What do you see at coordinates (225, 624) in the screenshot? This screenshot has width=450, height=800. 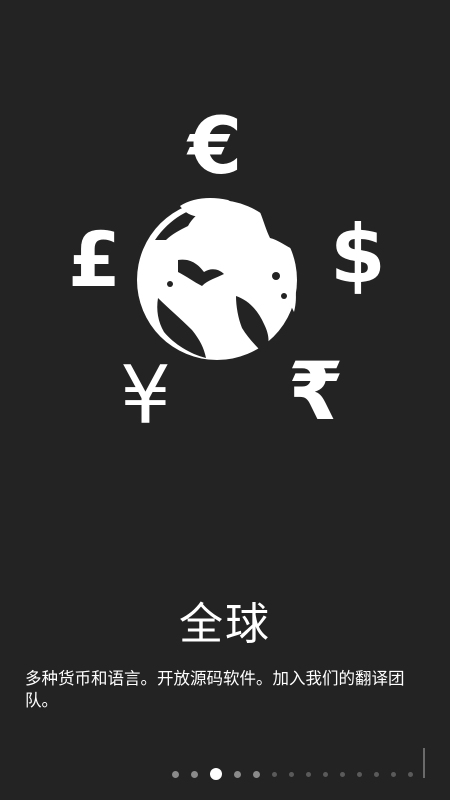 I see `page-title: 全球` at bounding box center [225, 624].